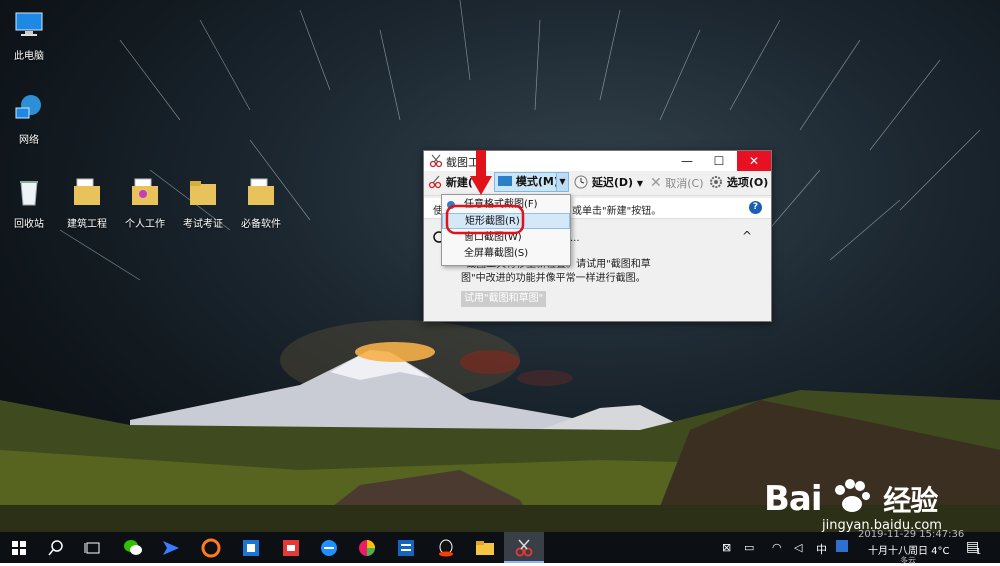 This screenshot has width=1000, height=566. What do you see at coordinates (145, 224) in the screenshot?
I see `desktop-icon-label: 个人工作` at bounding box center [145, 224].